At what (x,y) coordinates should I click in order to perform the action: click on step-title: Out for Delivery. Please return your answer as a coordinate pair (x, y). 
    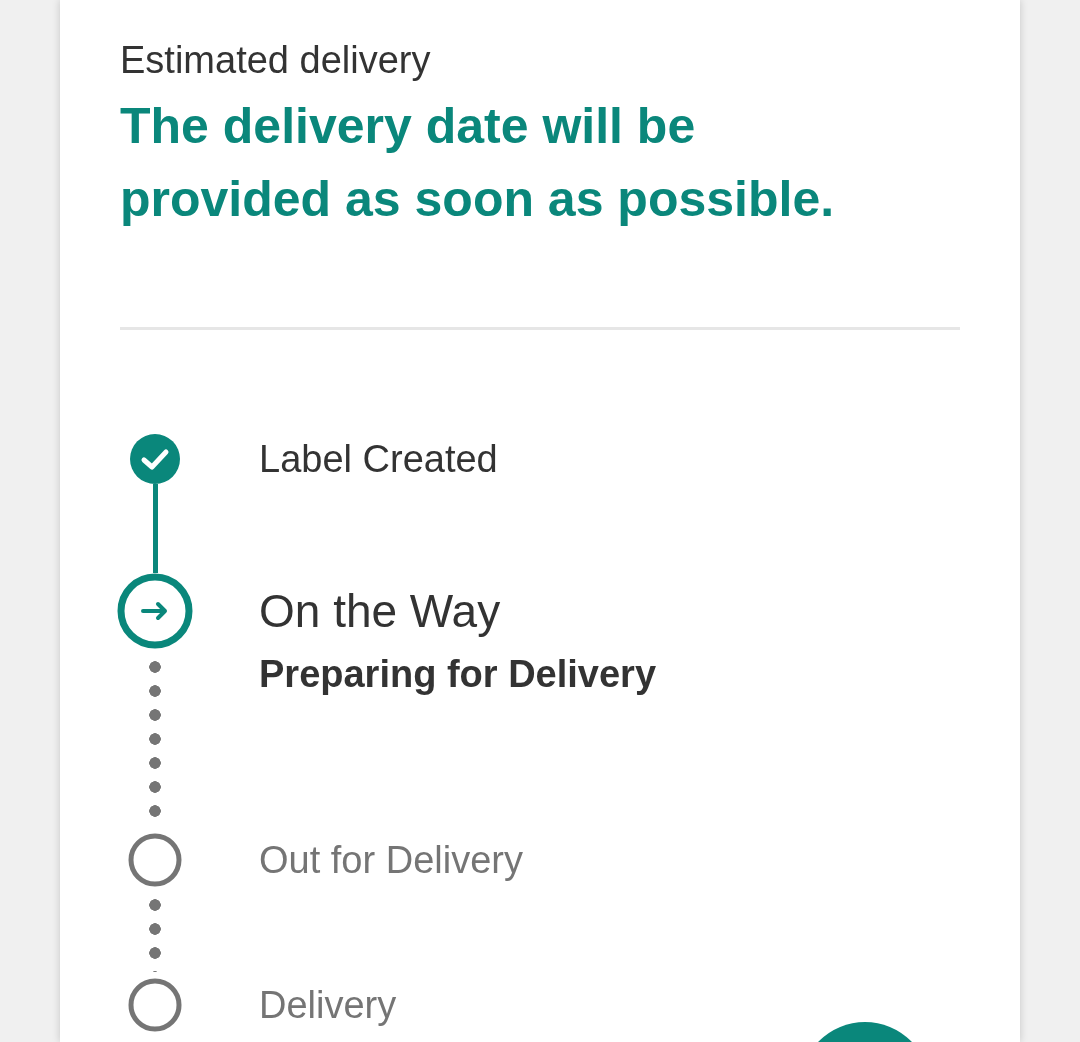
    Looking at the image, I should click on (391, 860).